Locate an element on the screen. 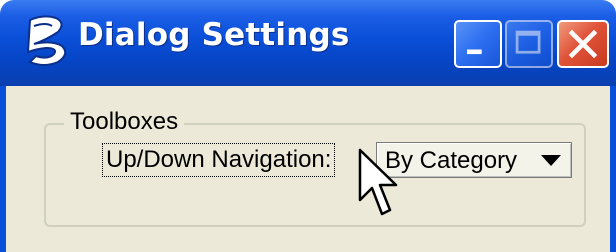  window-title: Dialog Settings is located at coordinates (214, 35).